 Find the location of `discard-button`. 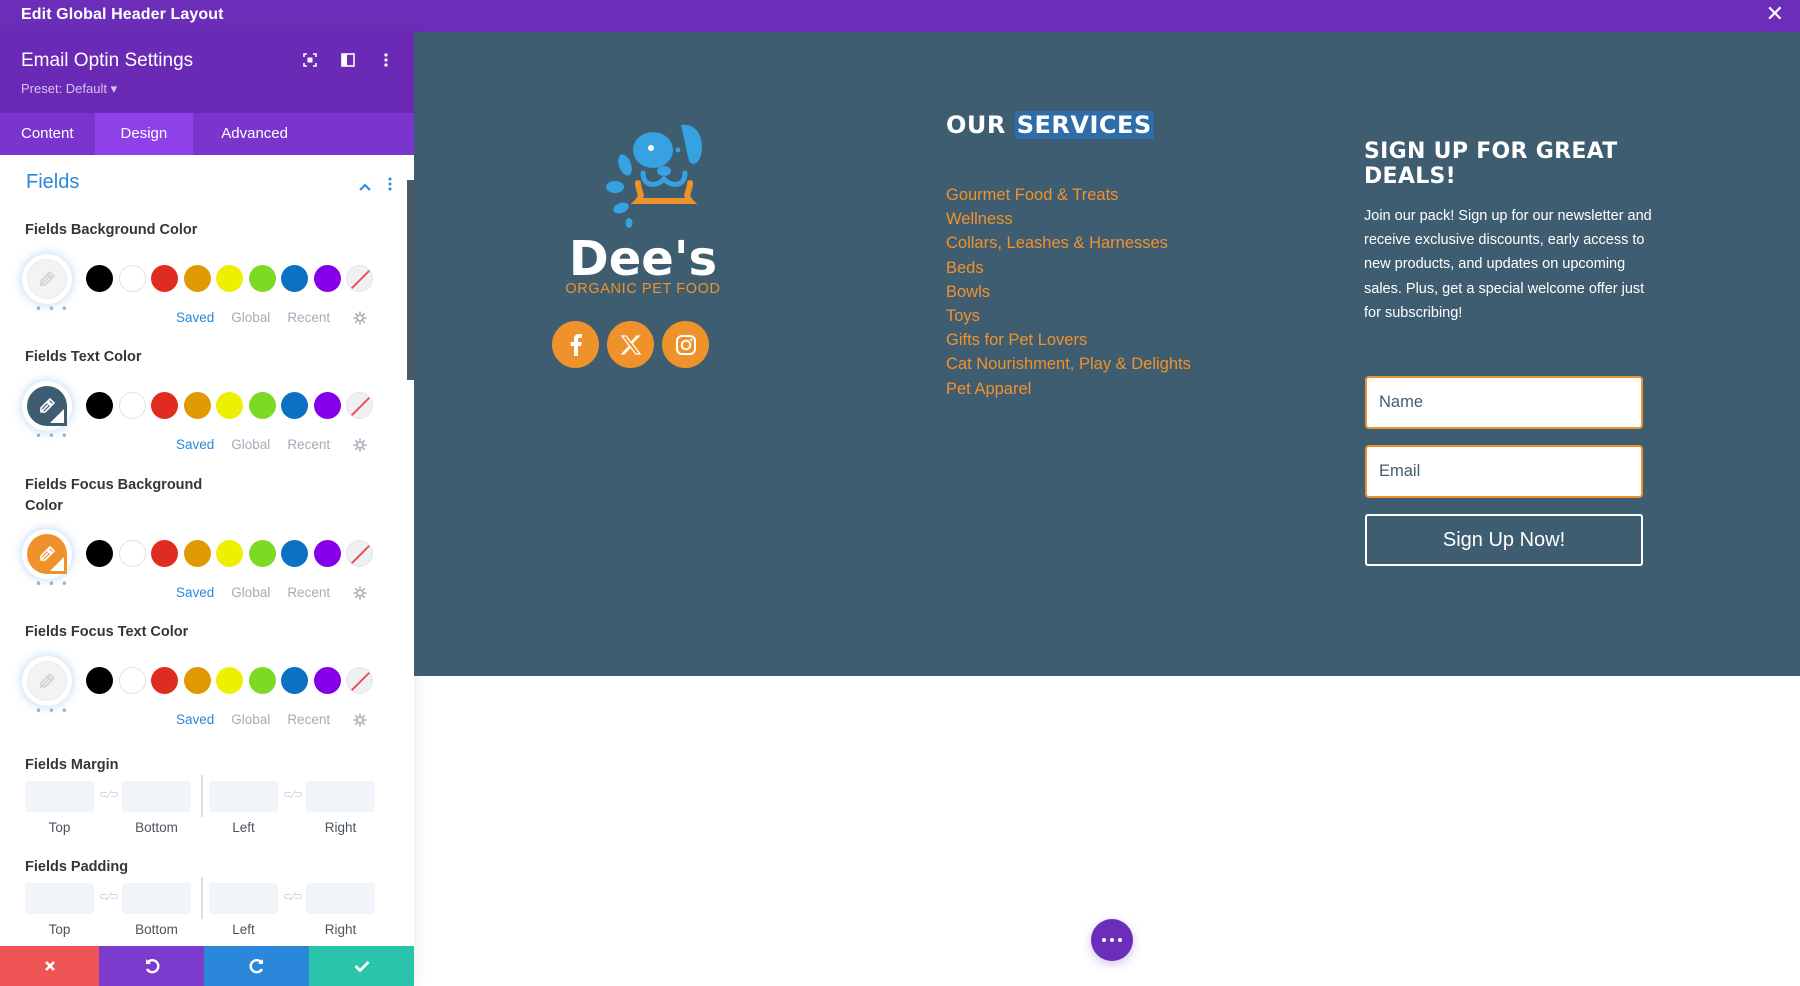

discard-button is located at coordinates (49, 966).